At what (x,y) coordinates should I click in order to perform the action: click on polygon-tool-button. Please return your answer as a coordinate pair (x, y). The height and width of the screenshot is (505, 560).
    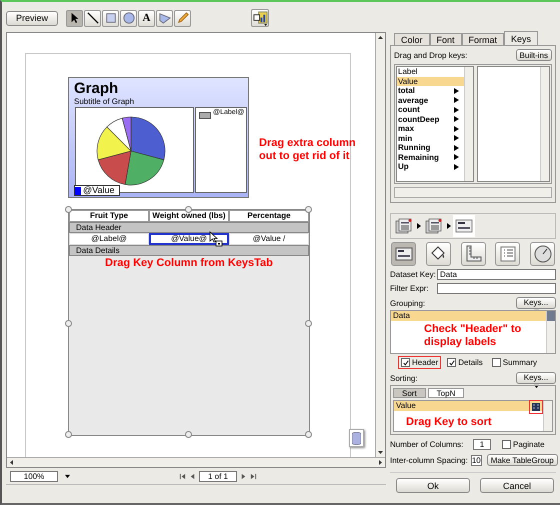
    Looking at the image, I should click on (164, 18).